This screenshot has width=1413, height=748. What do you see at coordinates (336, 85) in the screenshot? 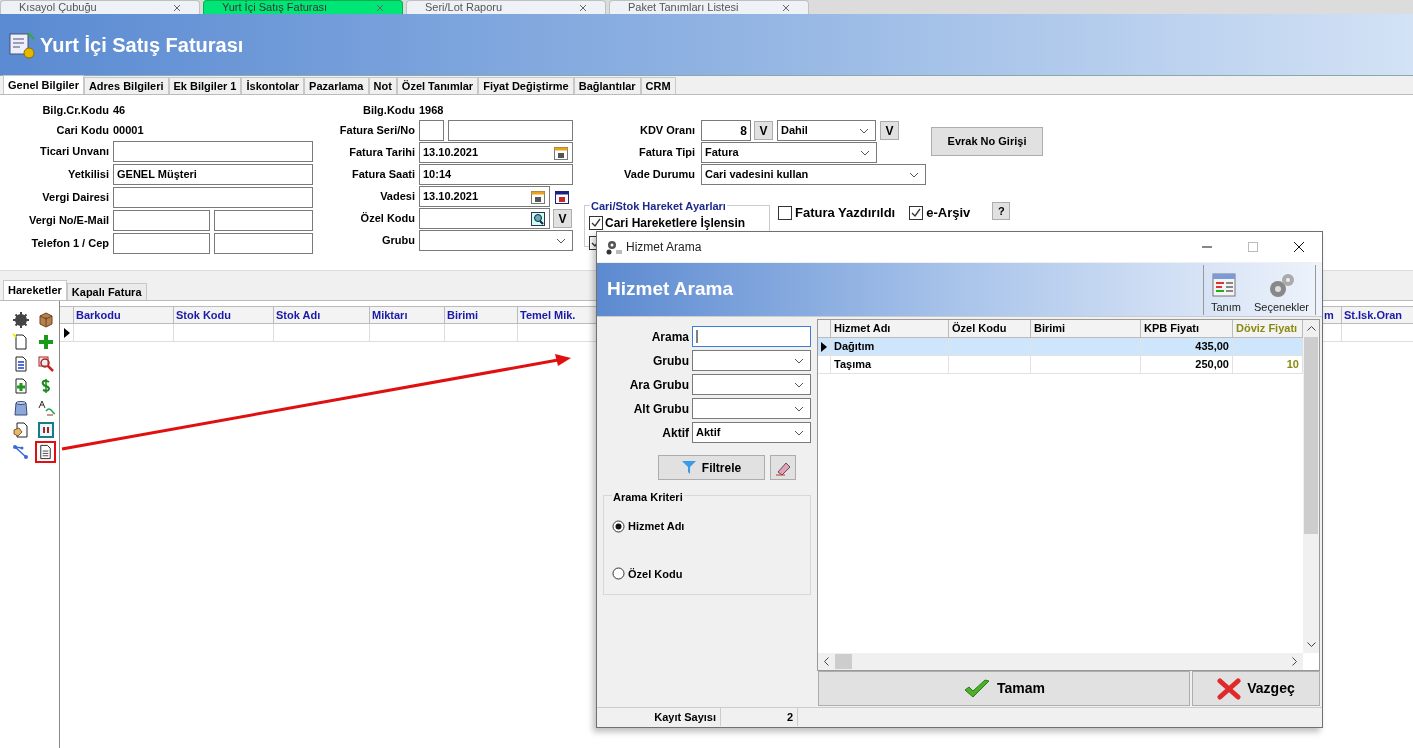
I see `form-tab: Pazarlama` at bounding box center [336, 85].